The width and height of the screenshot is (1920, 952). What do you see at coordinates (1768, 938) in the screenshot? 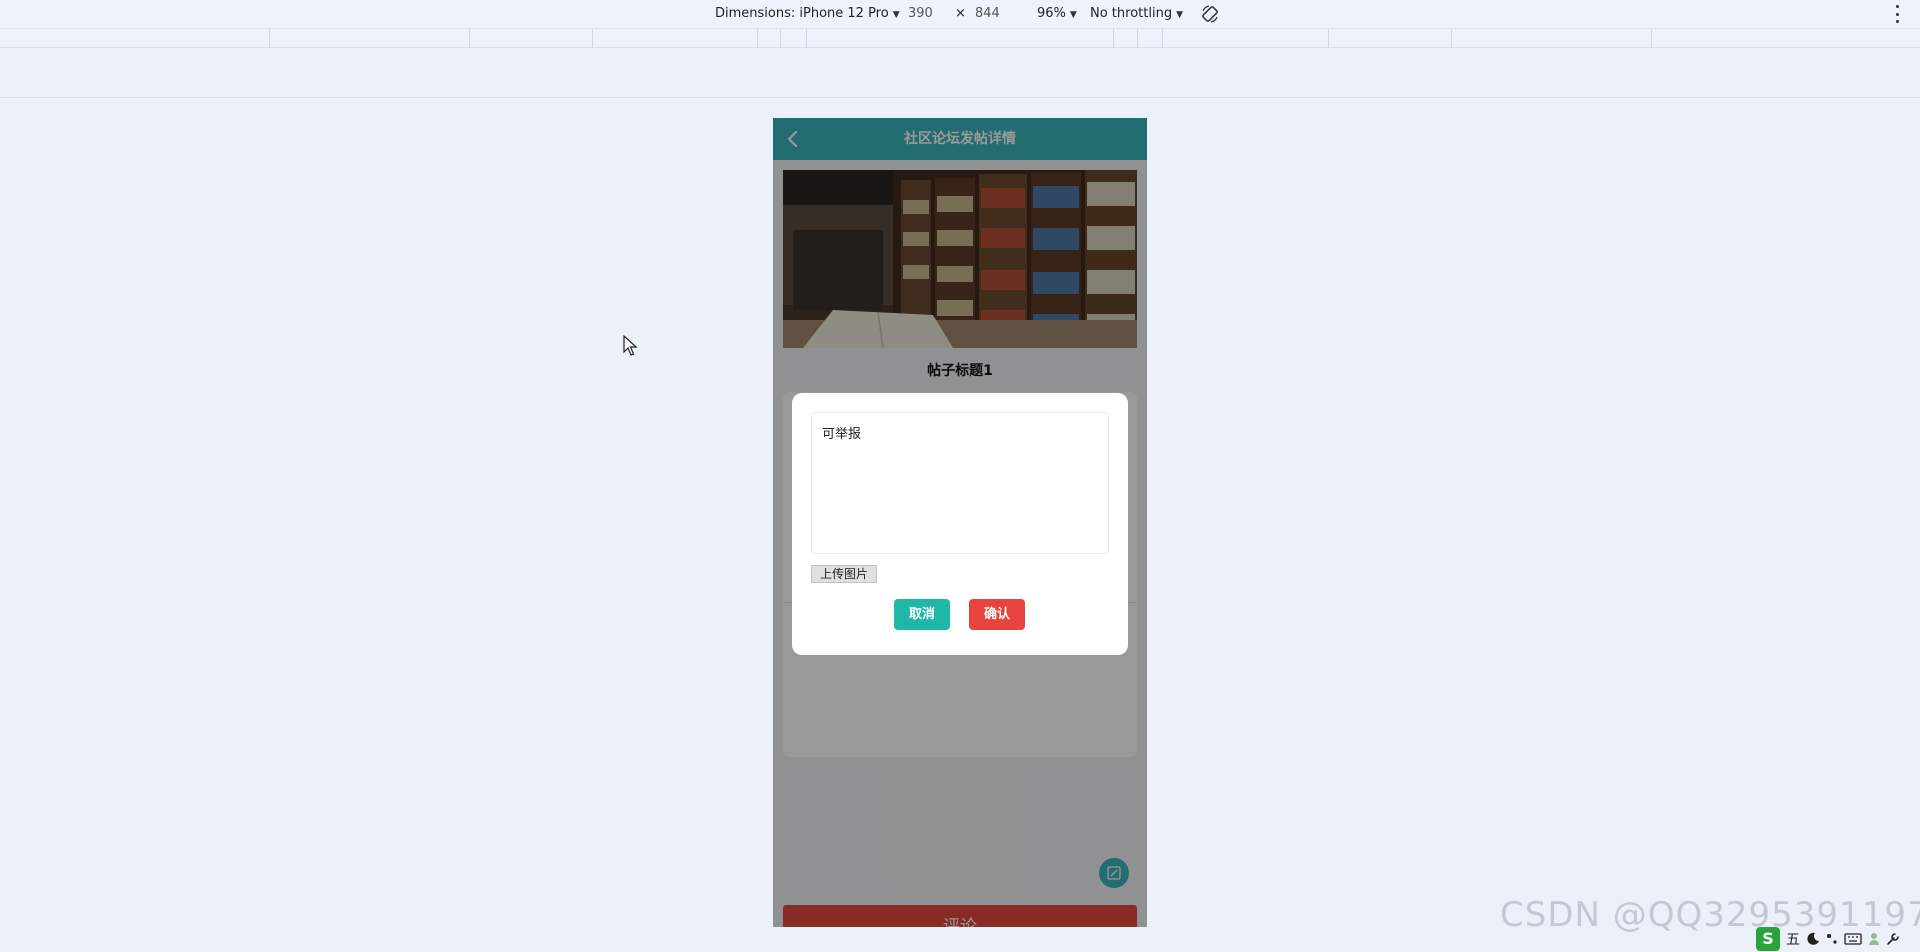
I see `sogou-ime-icon: S` at bounding box center [1768, 938].